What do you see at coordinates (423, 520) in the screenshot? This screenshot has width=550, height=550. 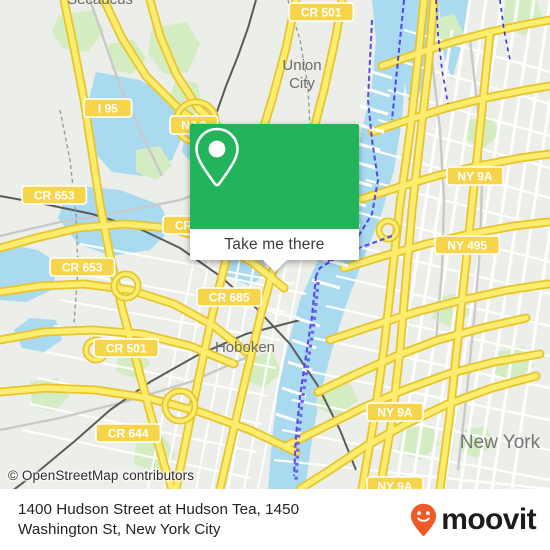 I see `moovit-pin-icon` at bounding box center [423, 520].